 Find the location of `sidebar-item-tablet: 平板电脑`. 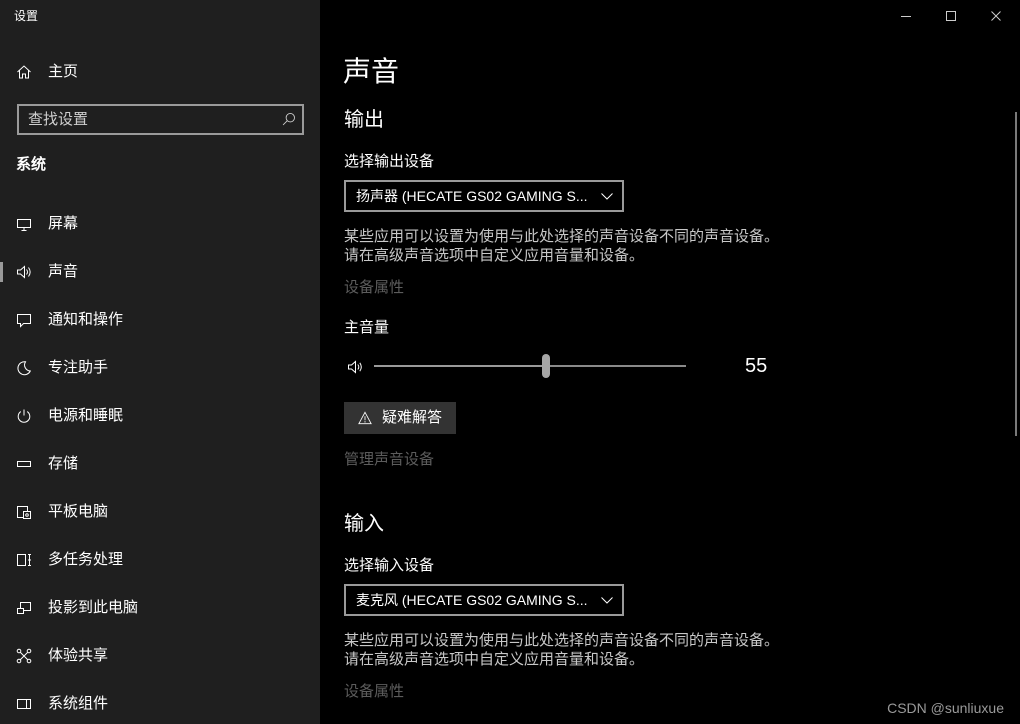

sidebar-item-tablet: 平板电脑 is located at coordinates (160, 512).